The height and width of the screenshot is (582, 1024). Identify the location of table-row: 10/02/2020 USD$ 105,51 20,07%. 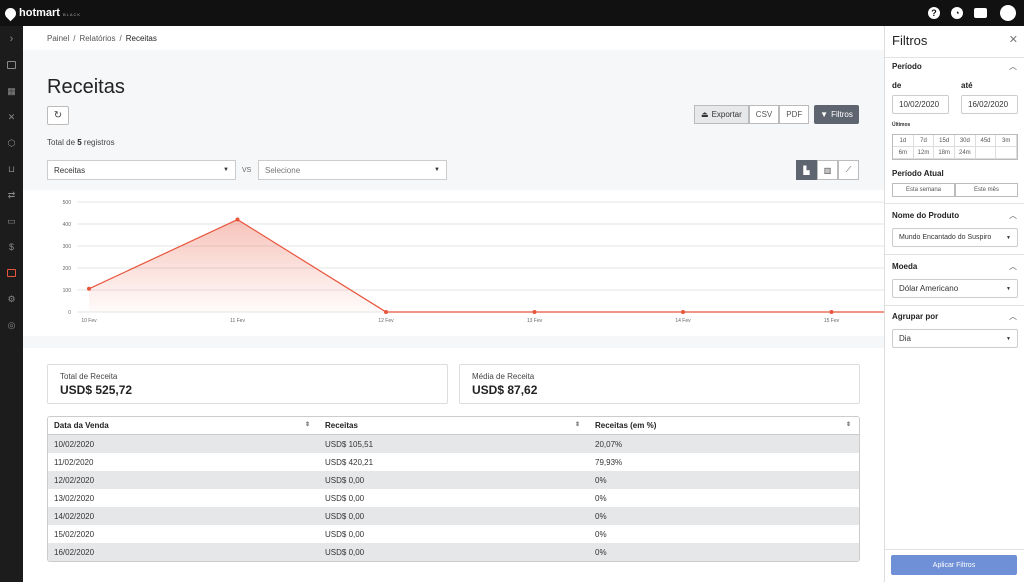
(453, 444).